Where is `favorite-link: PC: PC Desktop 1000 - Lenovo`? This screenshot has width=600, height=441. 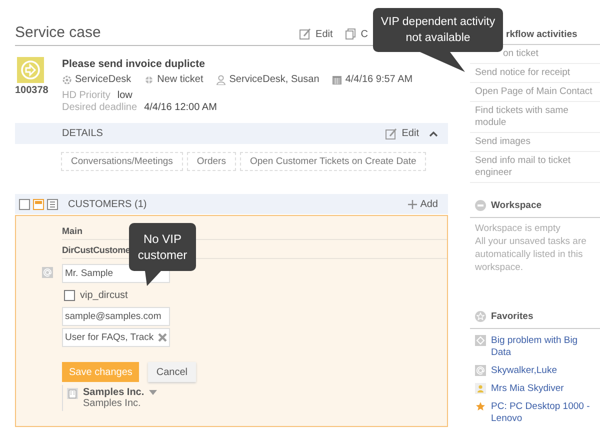
favorite-link: PC: PC Desktop 1000 - Lenovo is located at coordinates (545, 413).